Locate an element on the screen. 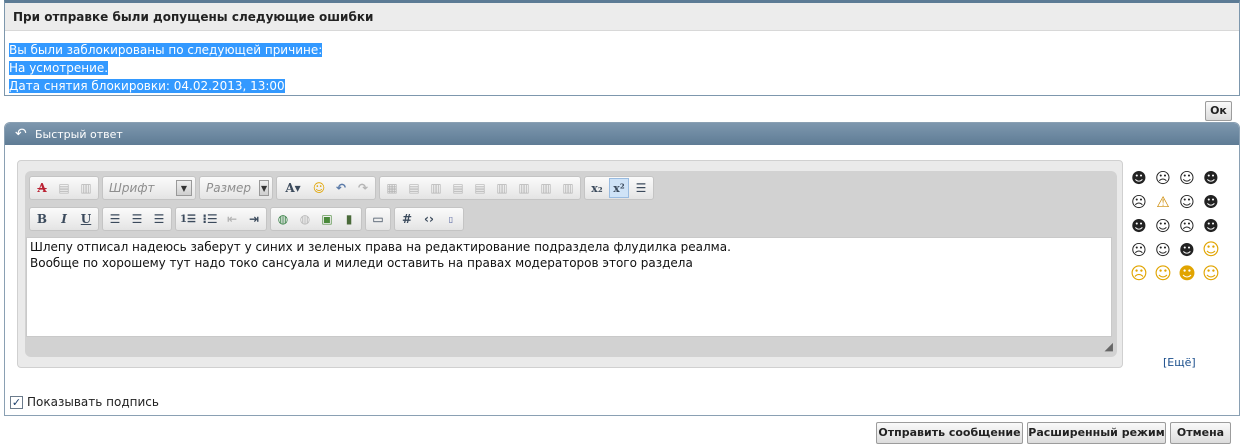 This screenshot has width=1242, height=448. show-signature: ✓ Показывать подпись is located at coordinates (84, 402).